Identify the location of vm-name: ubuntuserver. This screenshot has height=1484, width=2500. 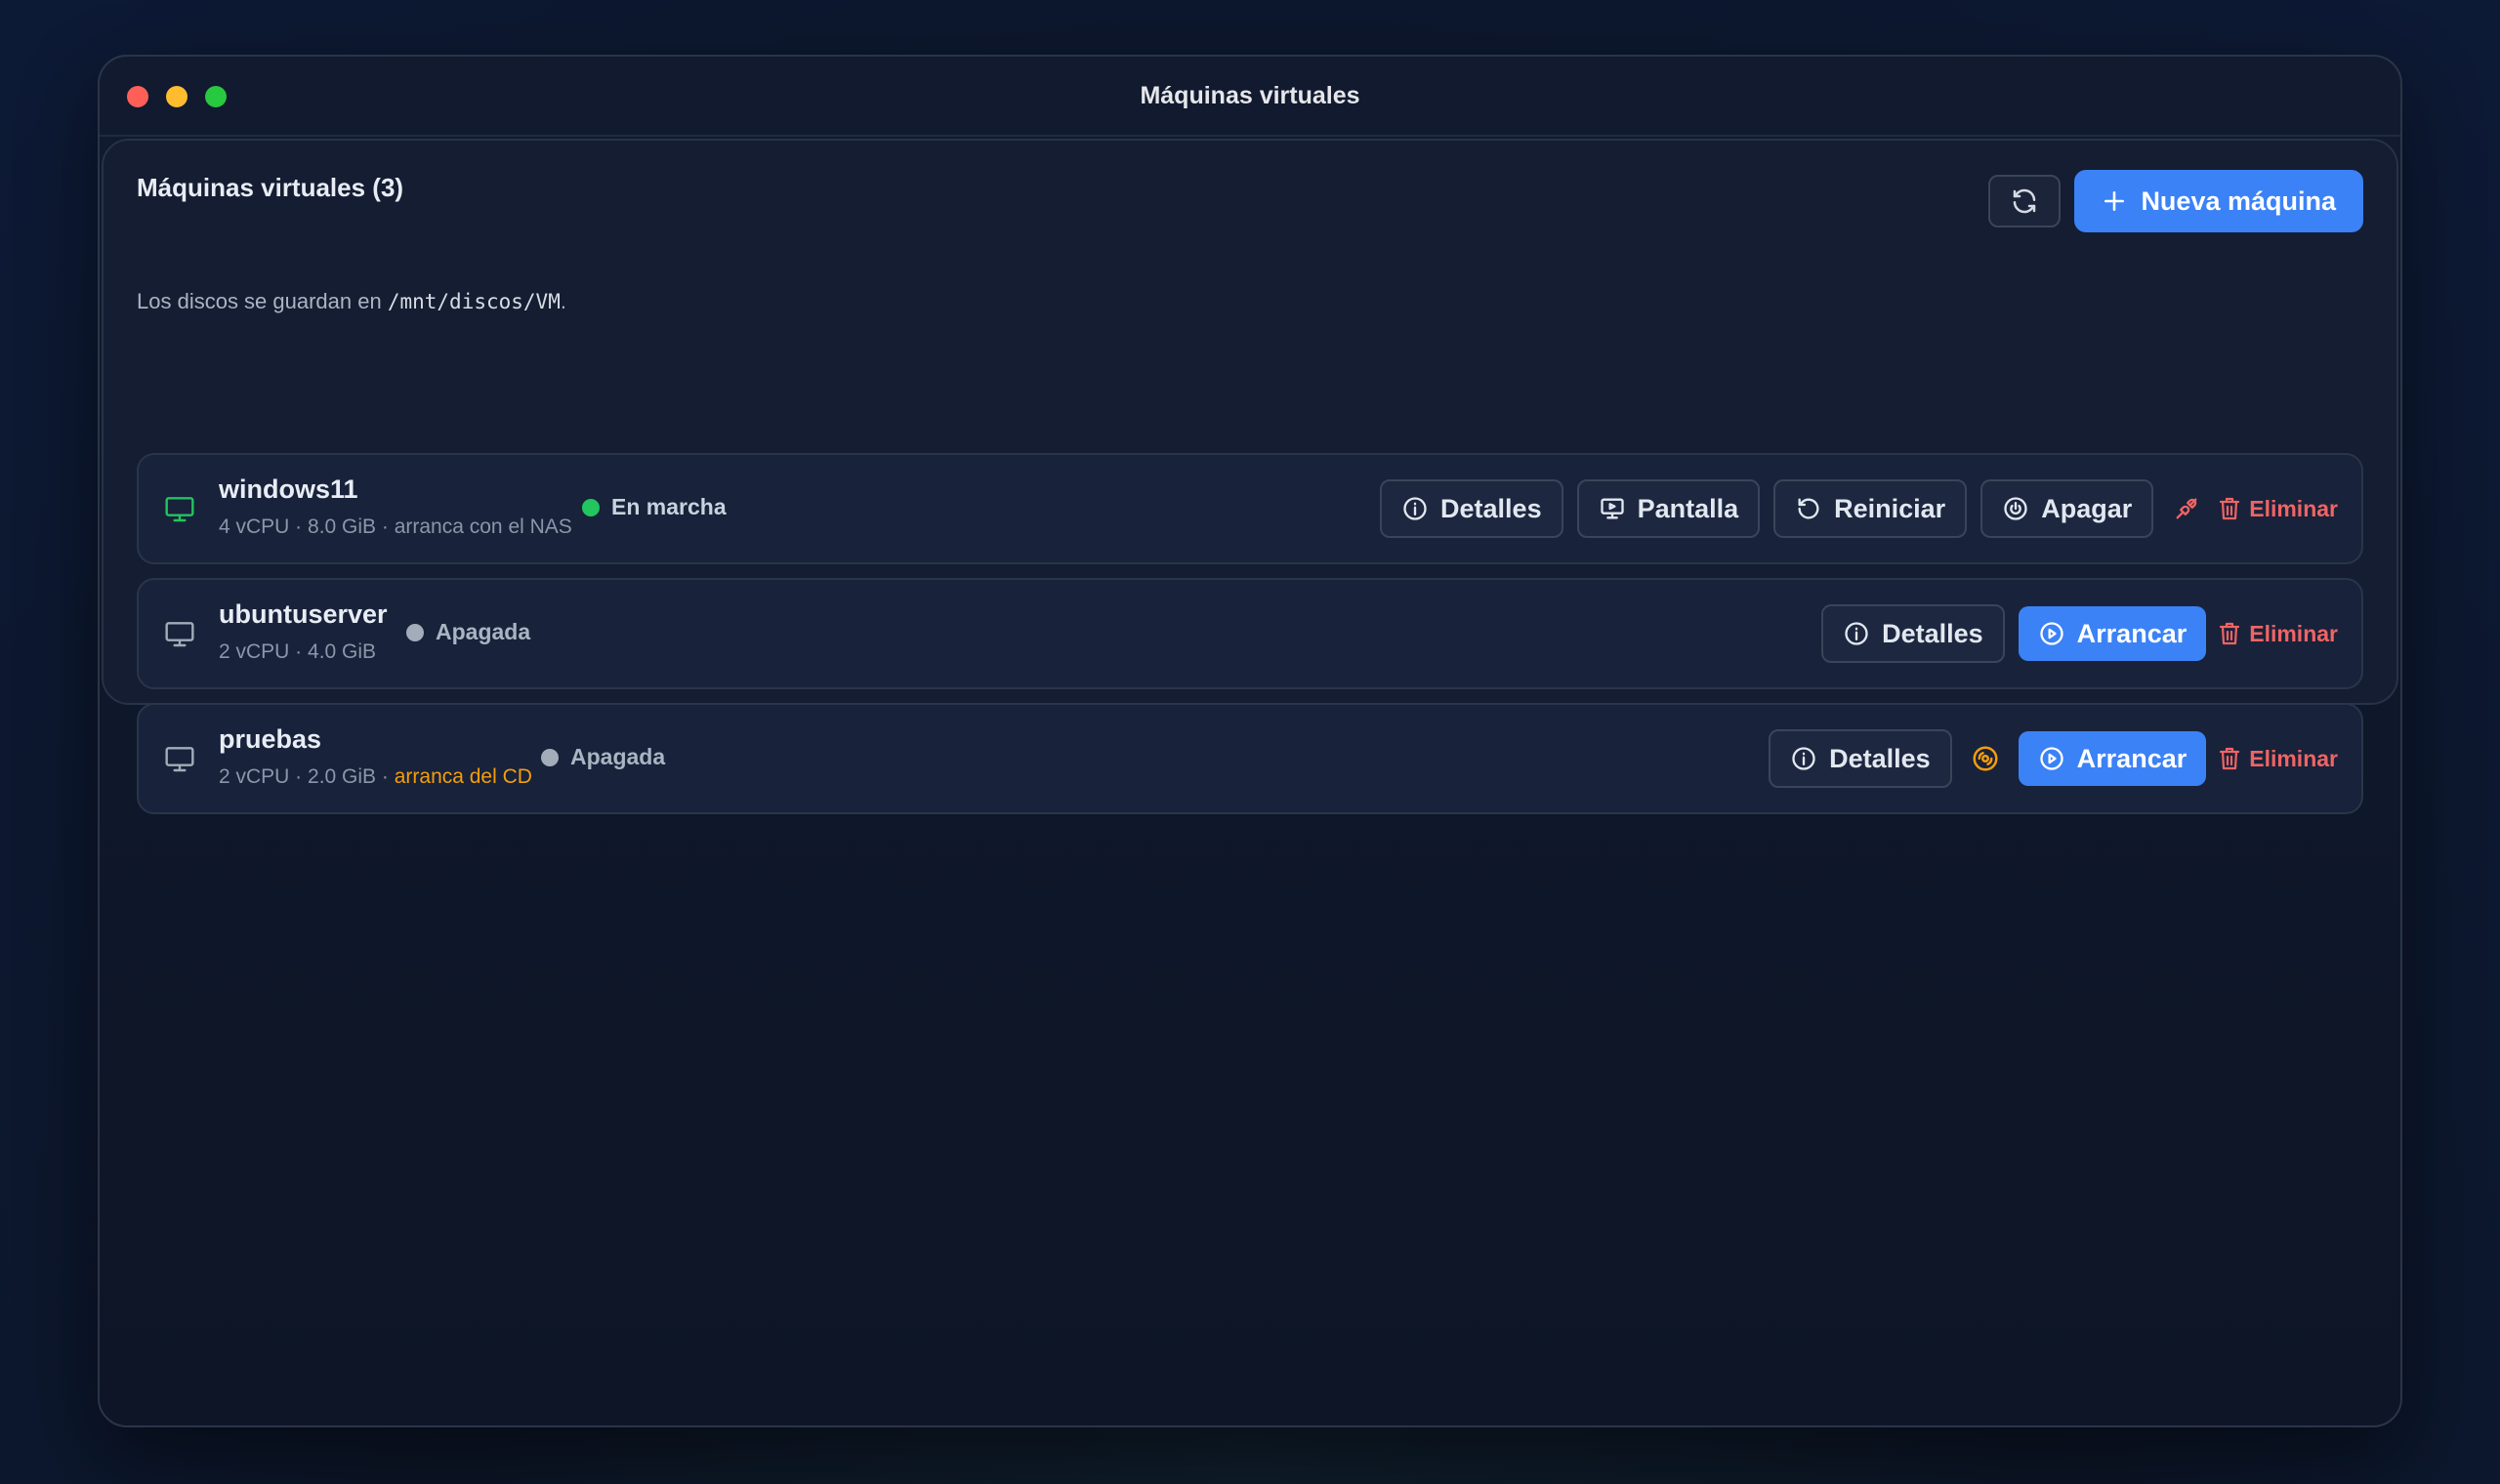
(303, 614).